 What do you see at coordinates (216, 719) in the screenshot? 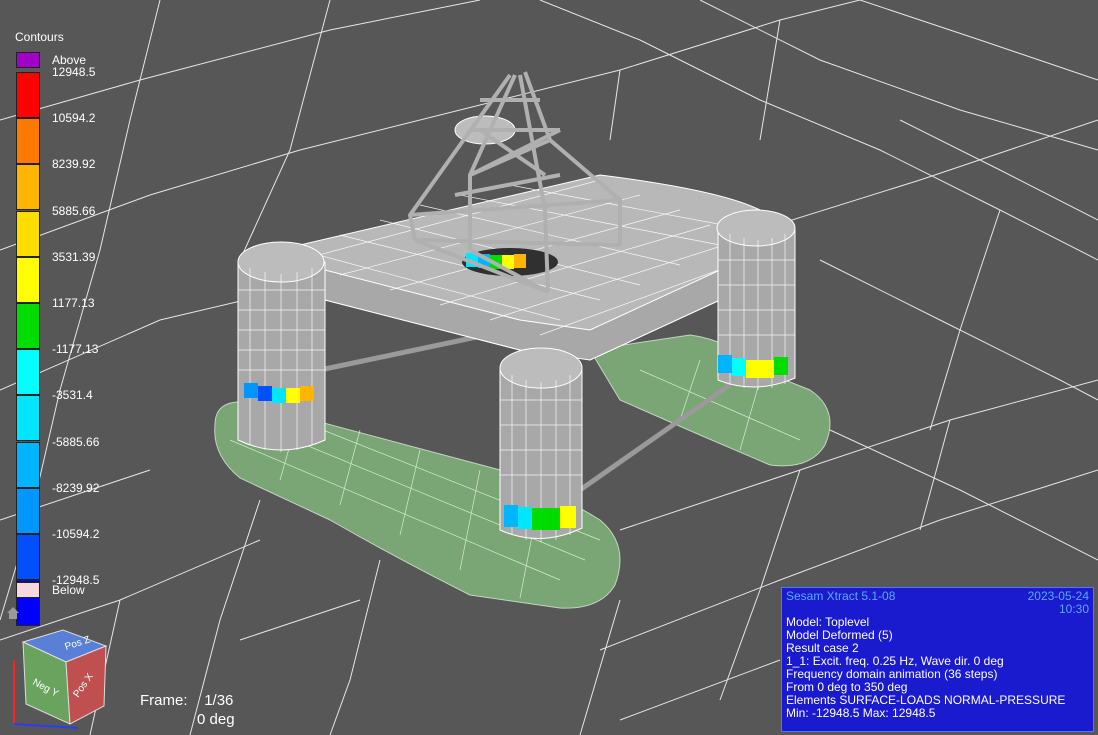
I see `frame-angle: 0 deg` at bounding box center [216, 719].